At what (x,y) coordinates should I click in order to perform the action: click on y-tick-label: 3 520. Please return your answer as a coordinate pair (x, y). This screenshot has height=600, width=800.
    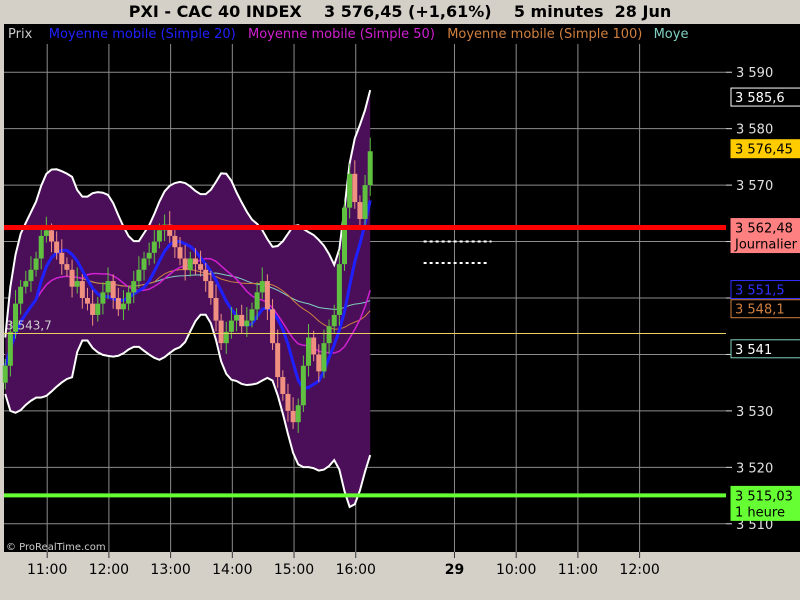
    Looking at the image, I should click on (754, 468).